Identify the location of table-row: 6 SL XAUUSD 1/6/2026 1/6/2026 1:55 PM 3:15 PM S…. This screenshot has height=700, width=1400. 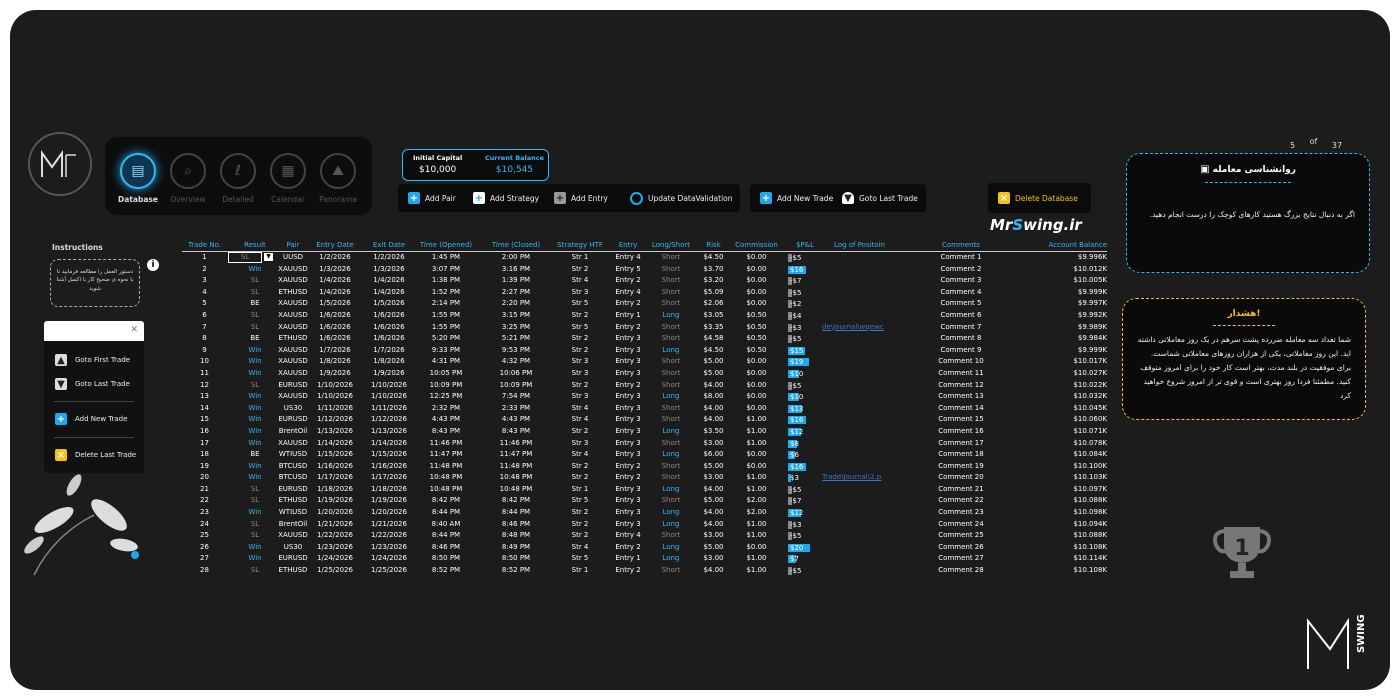
(644, 316).